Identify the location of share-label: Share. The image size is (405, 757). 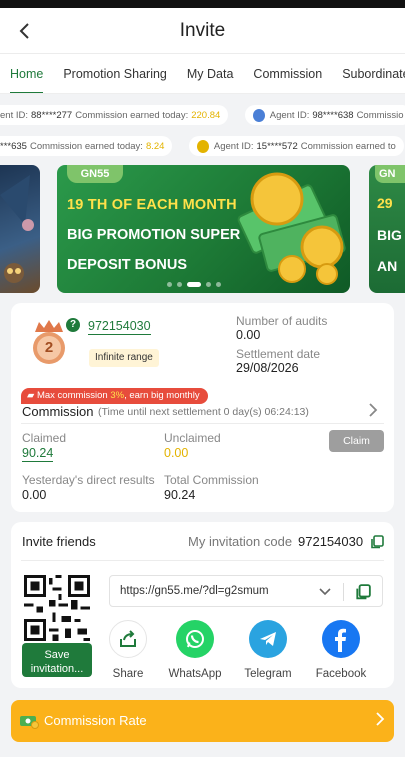
(128, 674).